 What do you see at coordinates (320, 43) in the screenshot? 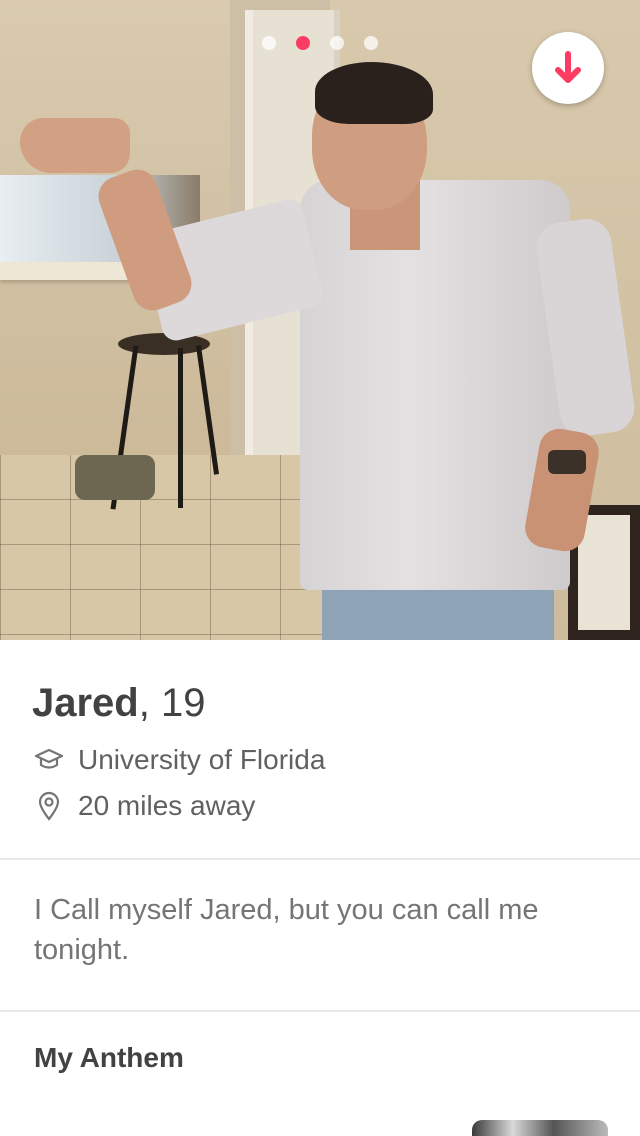
I see `photo-pagination` at bounding box center [320, 43].